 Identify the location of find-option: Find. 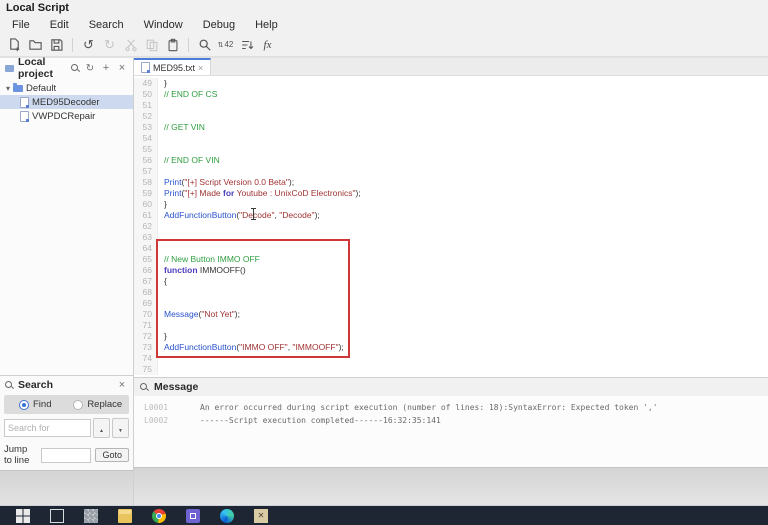
(35, 404).